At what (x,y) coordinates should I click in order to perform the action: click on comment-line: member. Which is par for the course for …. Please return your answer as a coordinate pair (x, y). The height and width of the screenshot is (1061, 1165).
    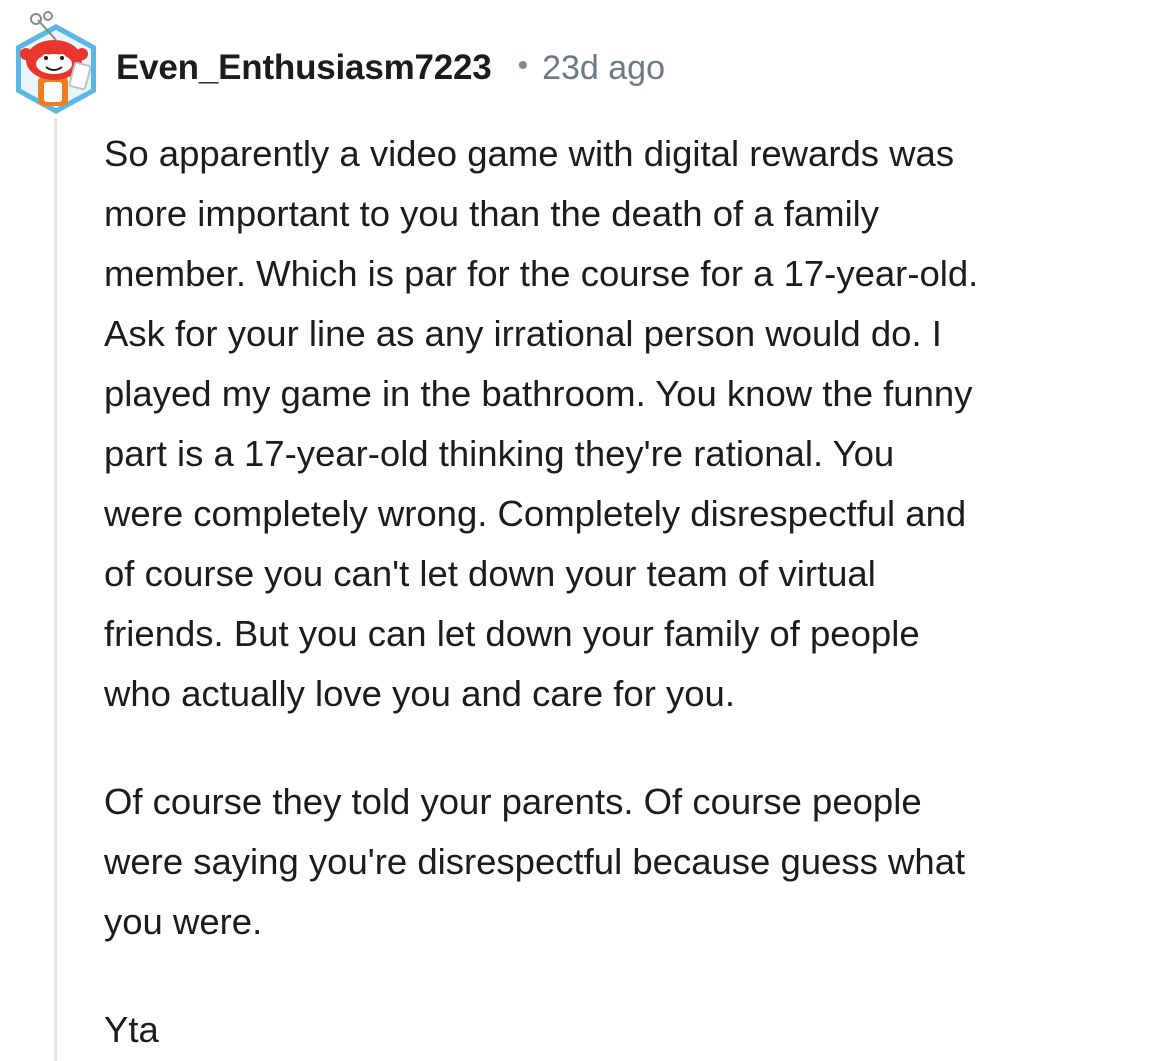
    Looking at the image, I should click on (541, 273).